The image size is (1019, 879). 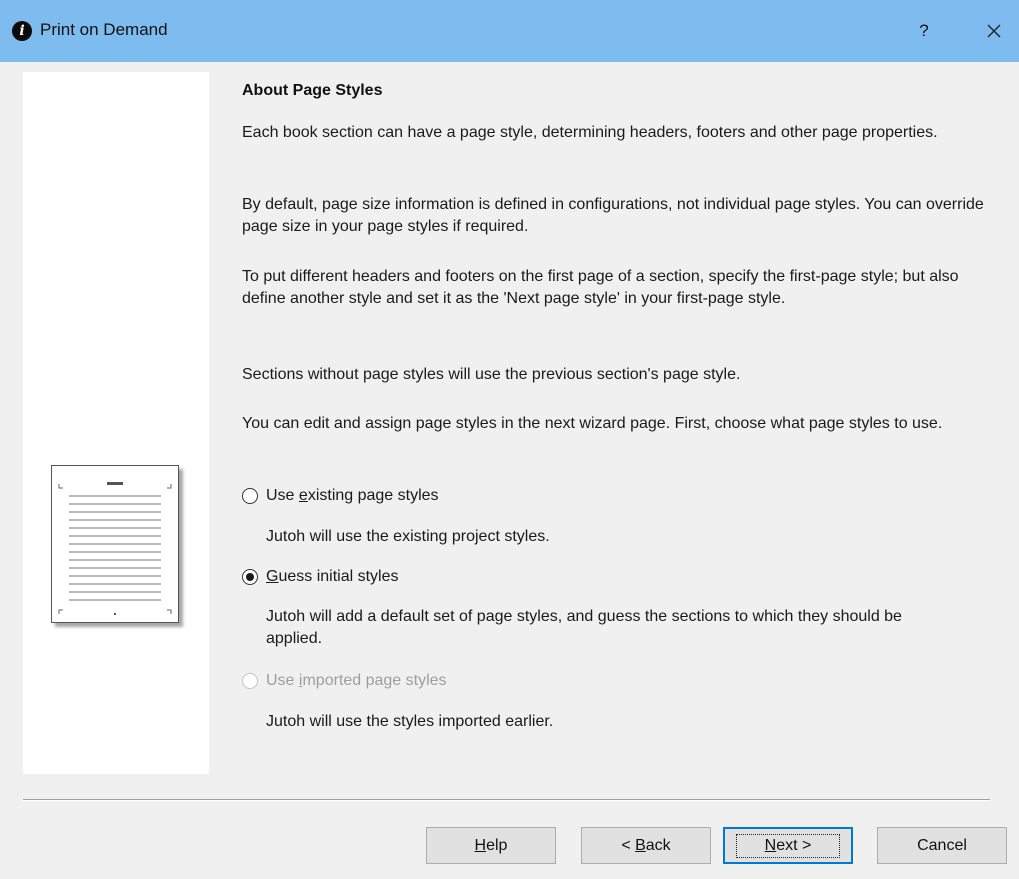 I want to click on app-icon: i, so click(x=22, y=31).